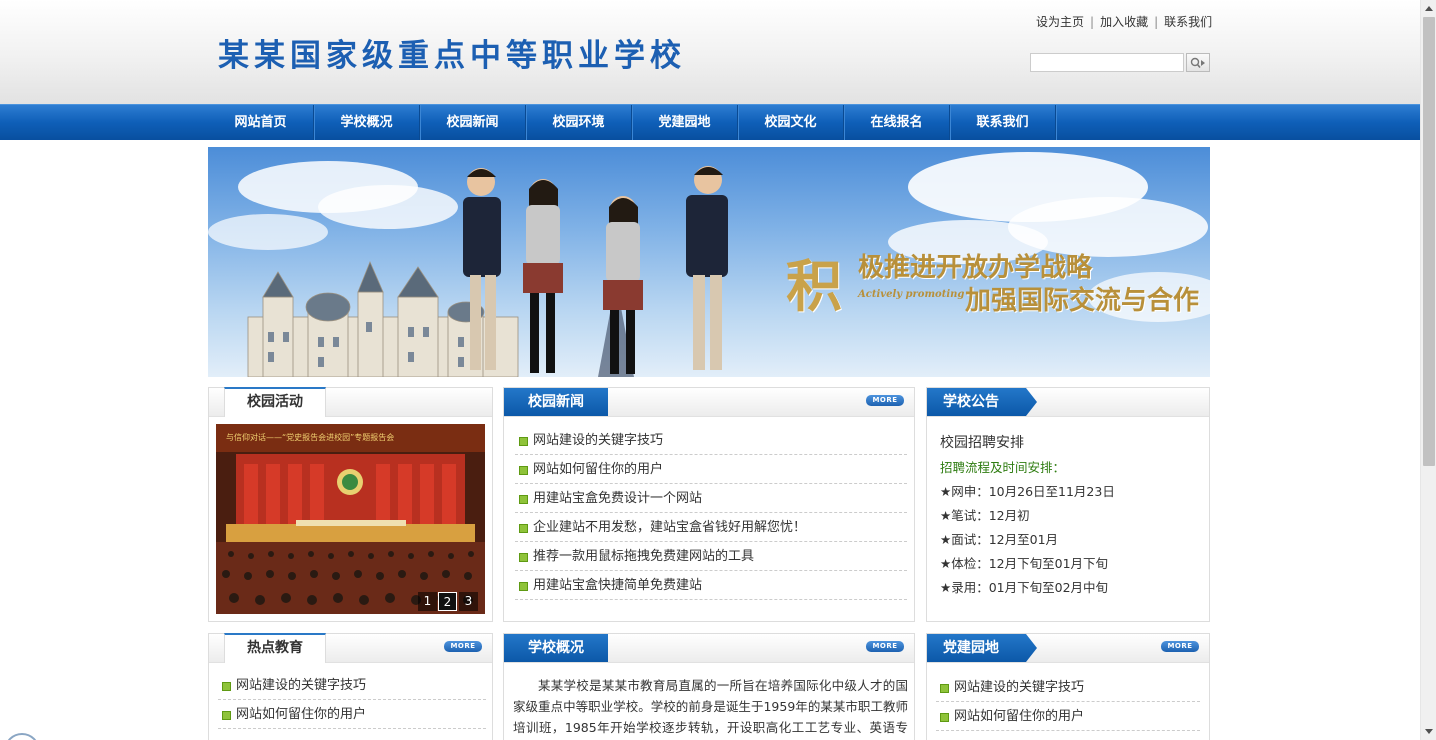  I want to click on nav-item-culture: 校园文化, so click(791, 122).